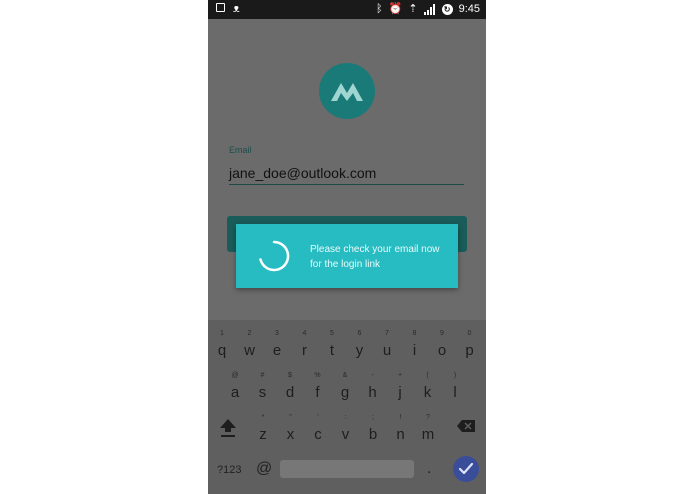 This screenshot has width=695, height=494. Describe the element at coordinates (345, 417) in the screenshot. I see `key-hint: :` at that location.